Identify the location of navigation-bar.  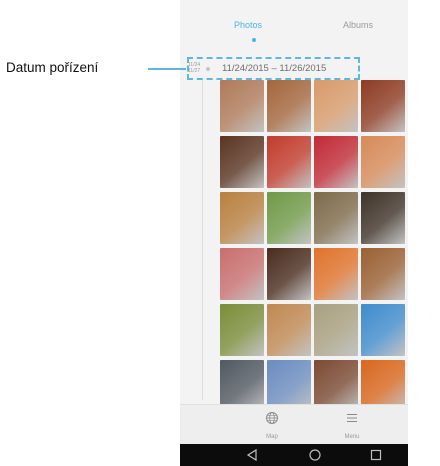
(294, 455).